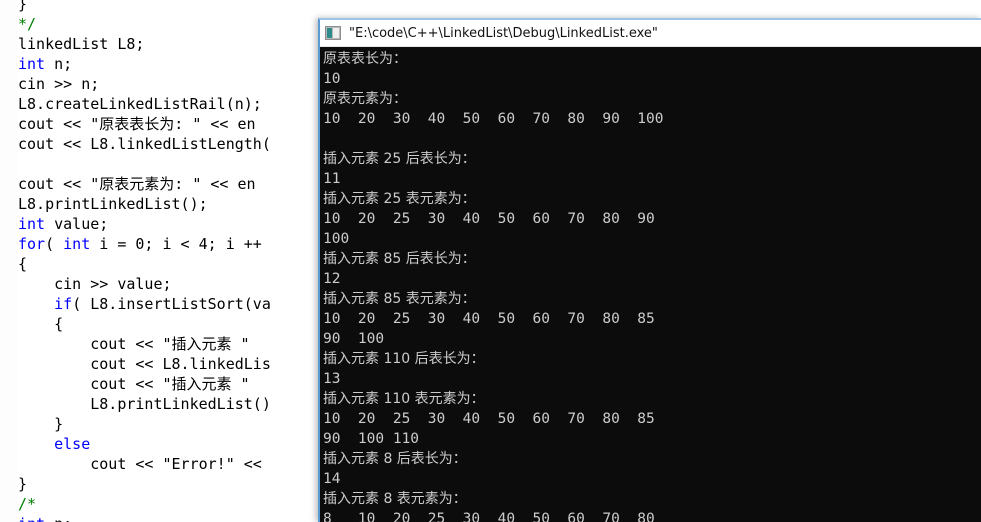 This screenshot has height=522, width=981. I want to click on console-output-line: 13, so click(332, 379).